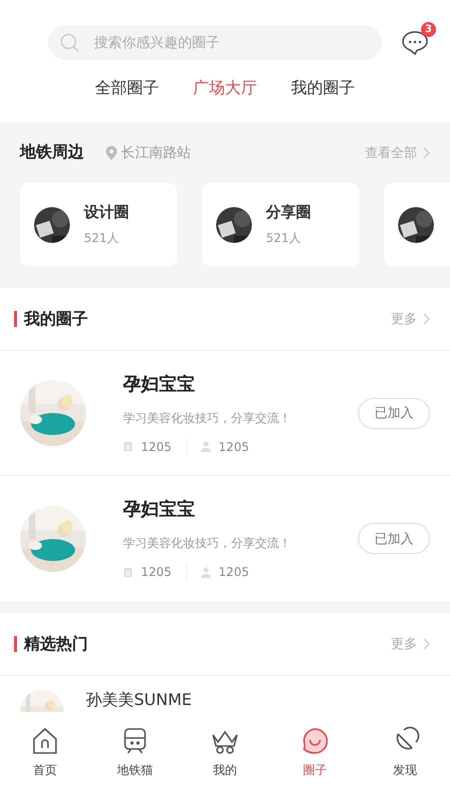 This screenshot has height=800, width=450. I want to click on section-title: 地铁周边, so click(52, 152).